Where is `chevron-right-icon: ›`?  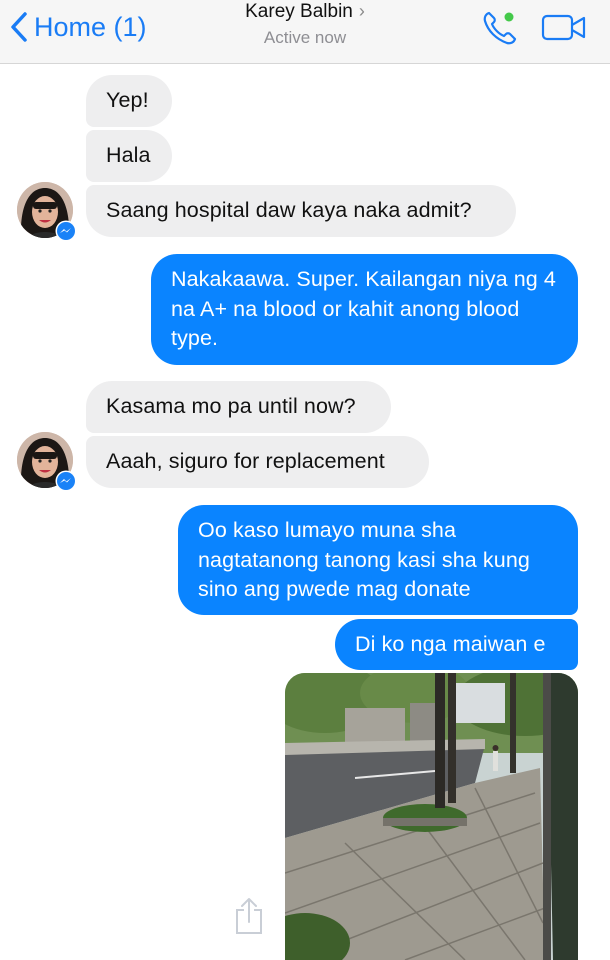 chevron-right-icon: › is located at coordinates (361, 11).